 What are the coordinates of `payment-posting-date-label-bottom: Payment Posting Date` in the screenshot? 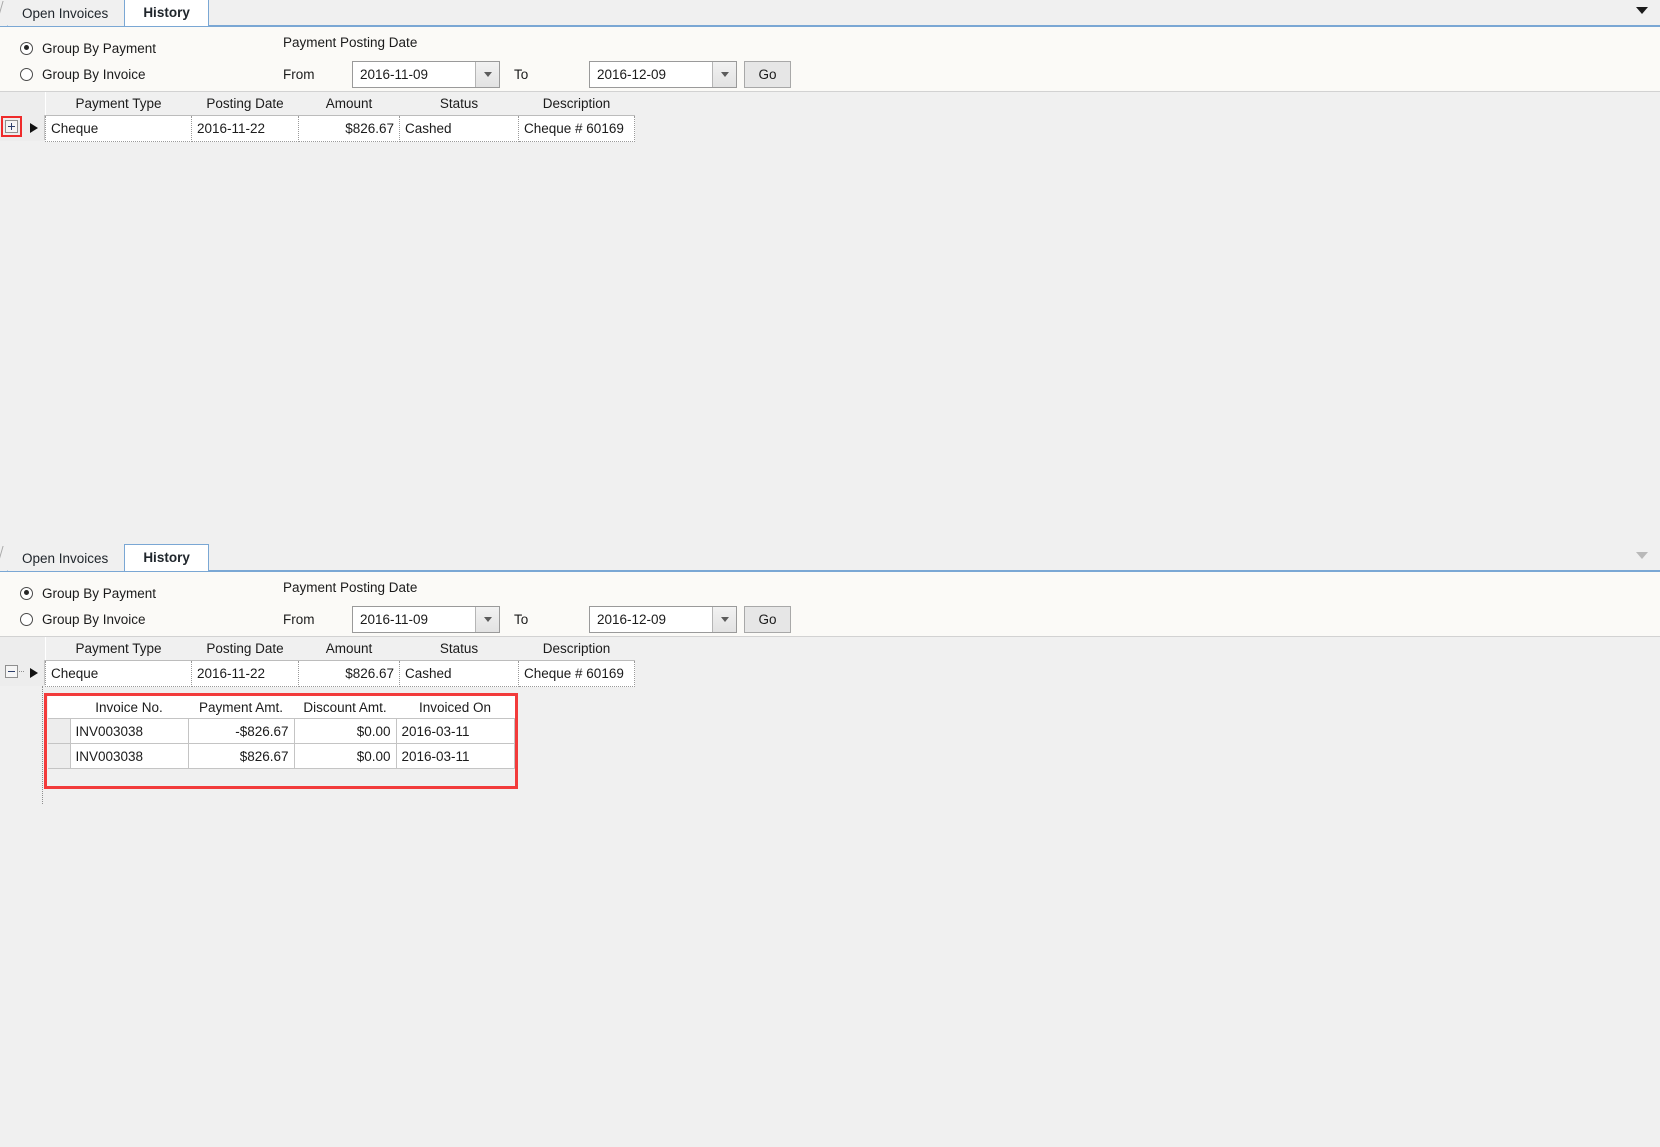 It's located at (350, 587).